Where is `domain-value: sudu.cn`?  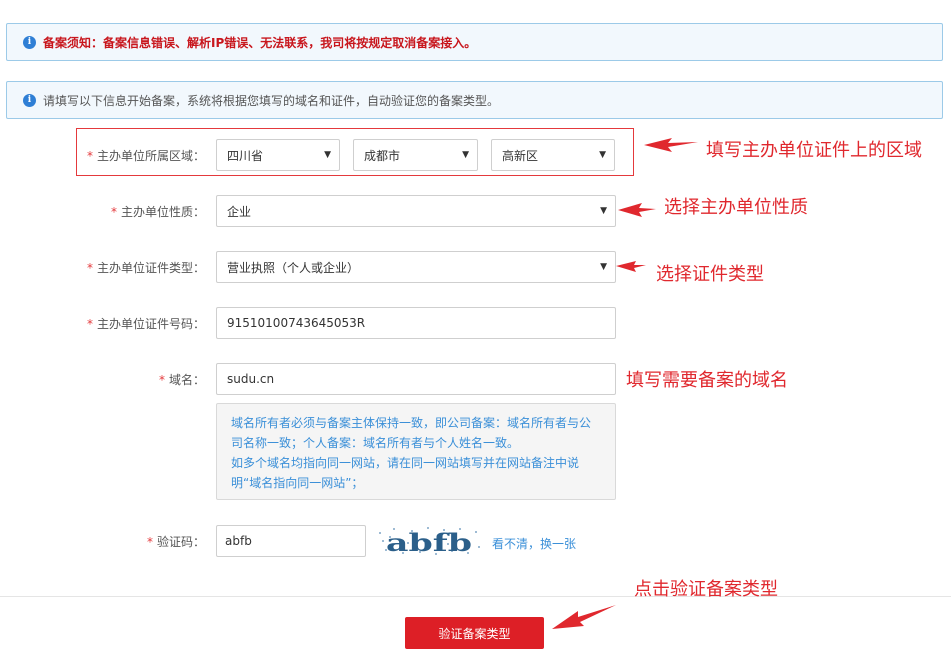 domain-value: sudu.cn is located at coordinates (251, 379).